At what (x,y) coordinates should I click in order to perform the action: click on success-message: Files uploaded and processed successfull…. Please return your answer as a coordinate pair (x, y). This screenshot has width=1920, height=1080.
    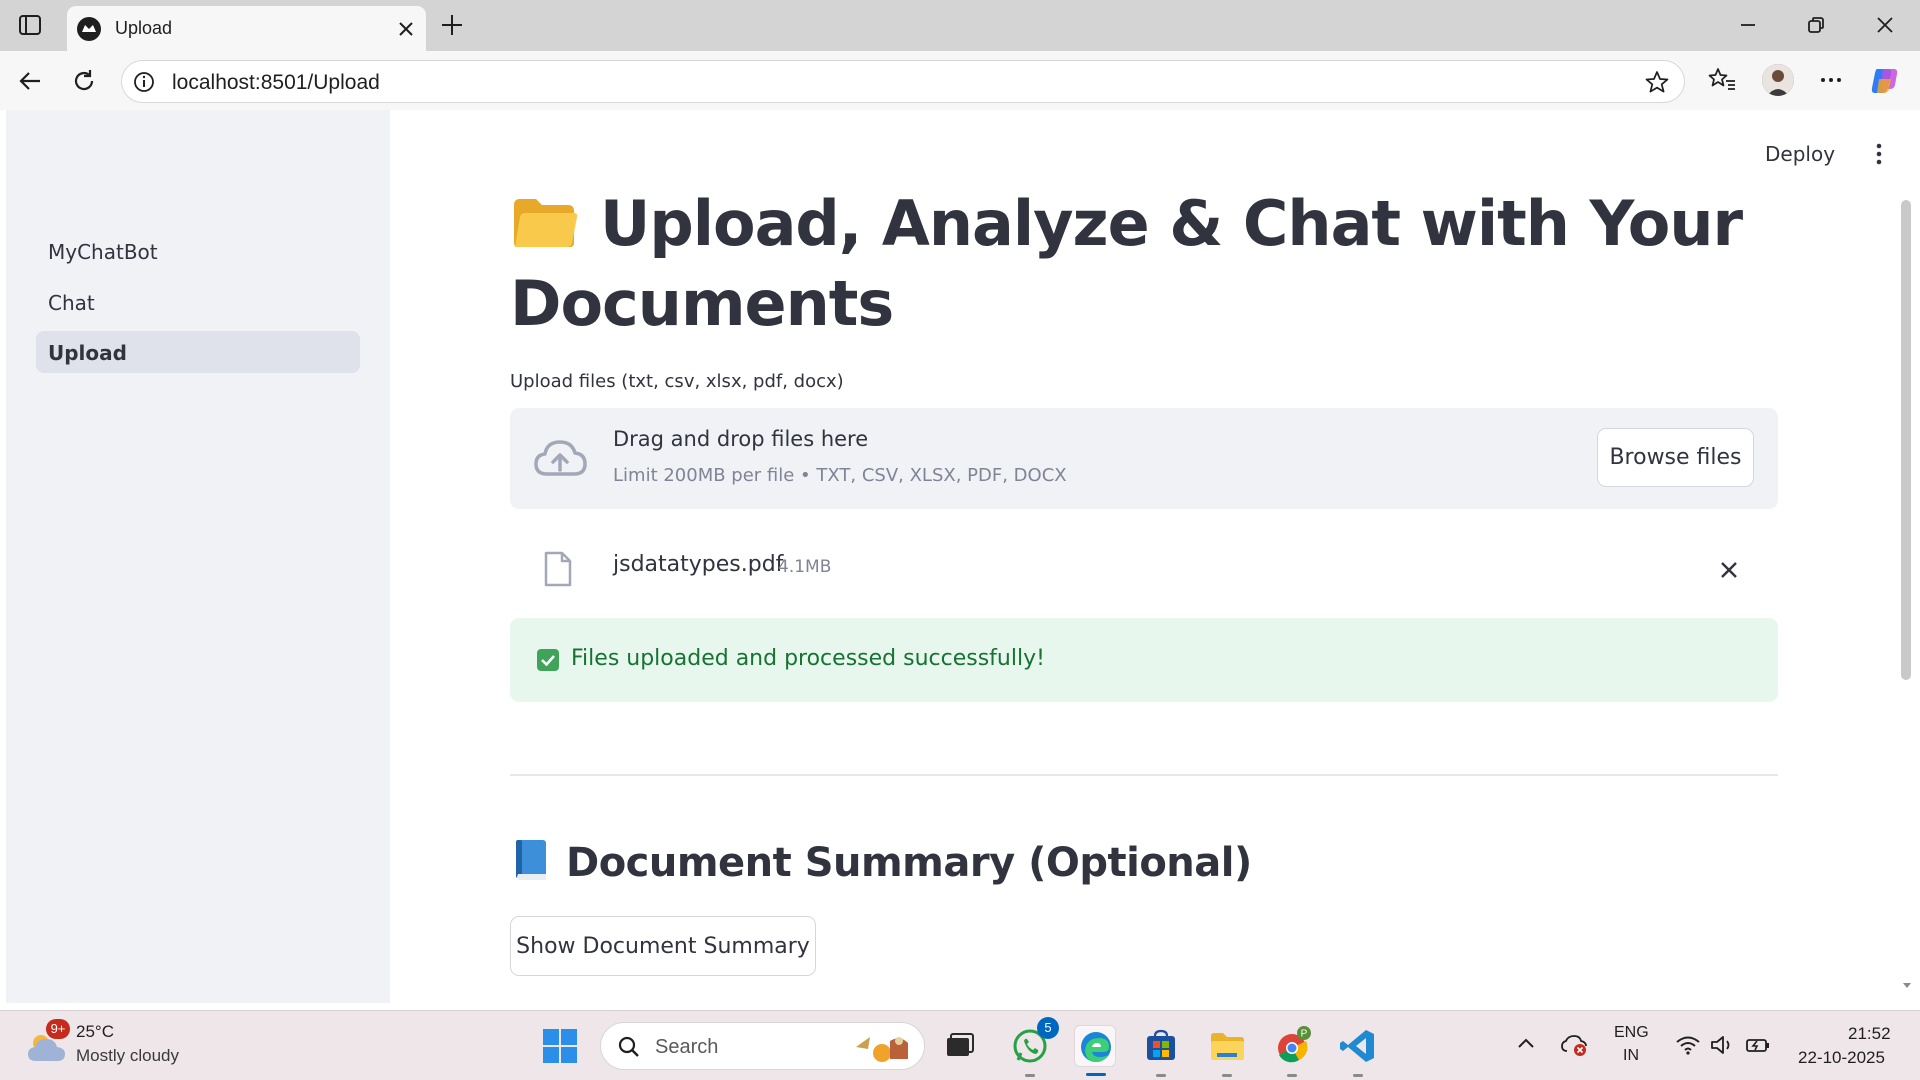
    Looking at the image, I should click on (808, 658).